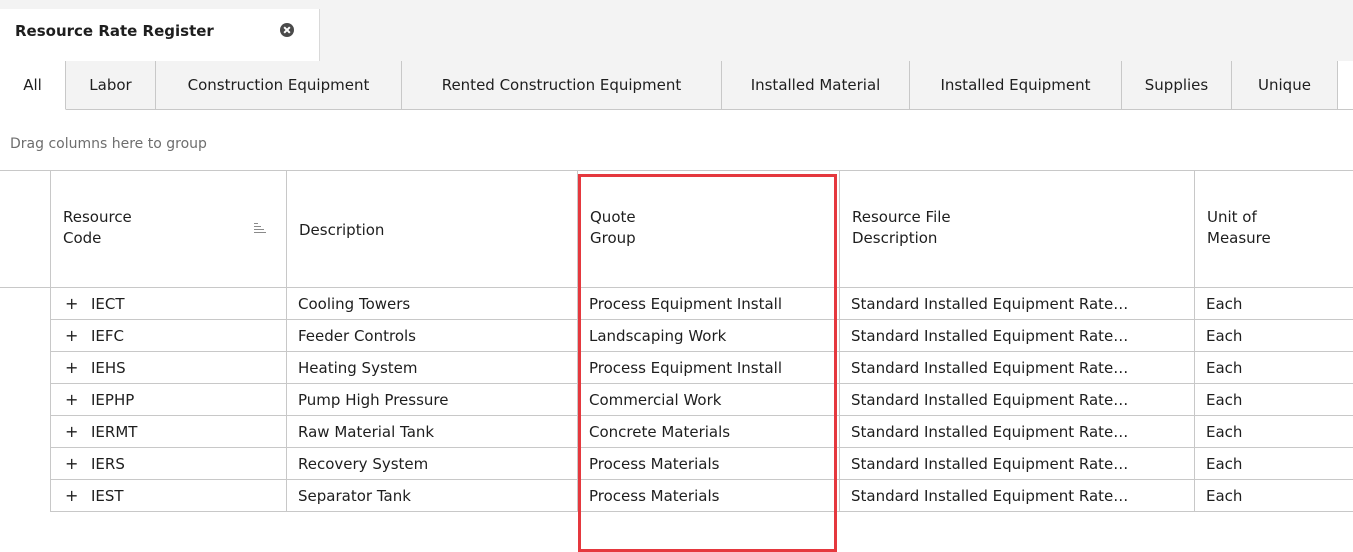 The width and height of the screenshot is (1353, 552). I want to click on cell-resource-code: + IECT, so click(169, 304).